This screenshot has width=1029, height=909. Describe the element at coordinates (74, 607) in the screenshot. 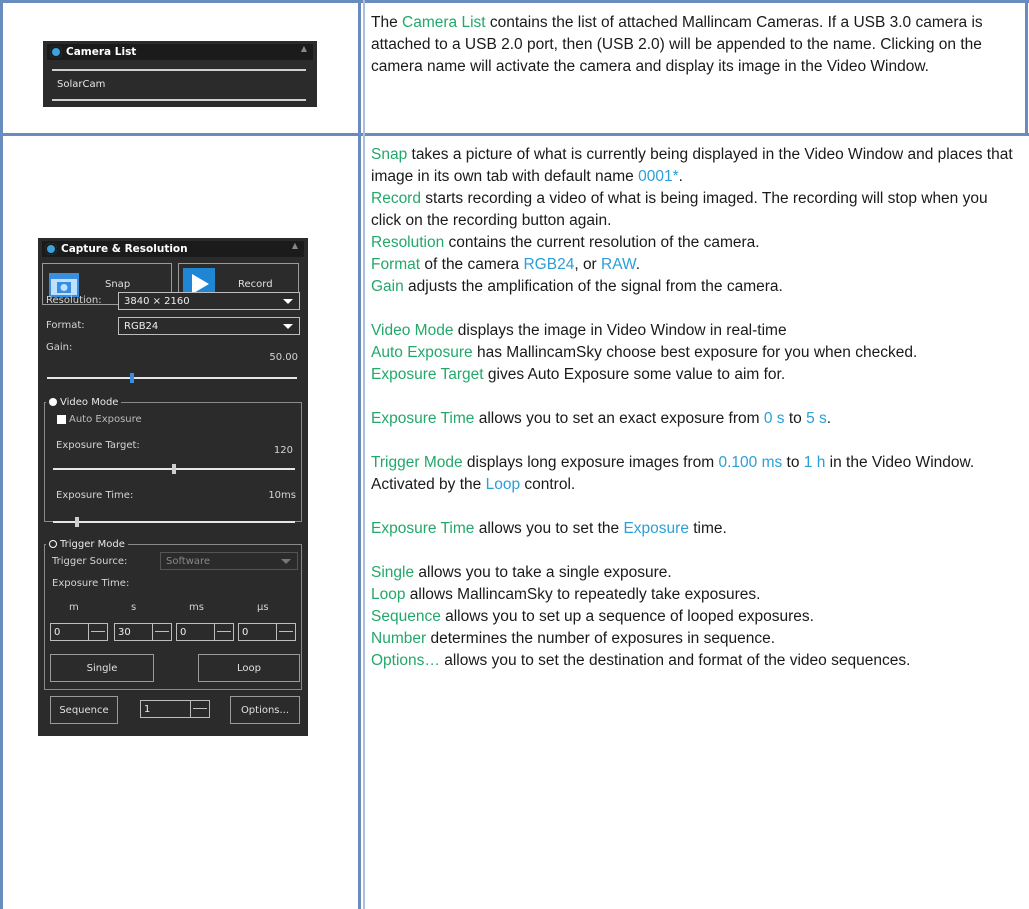

I see `unit-minutes: m` at that location.